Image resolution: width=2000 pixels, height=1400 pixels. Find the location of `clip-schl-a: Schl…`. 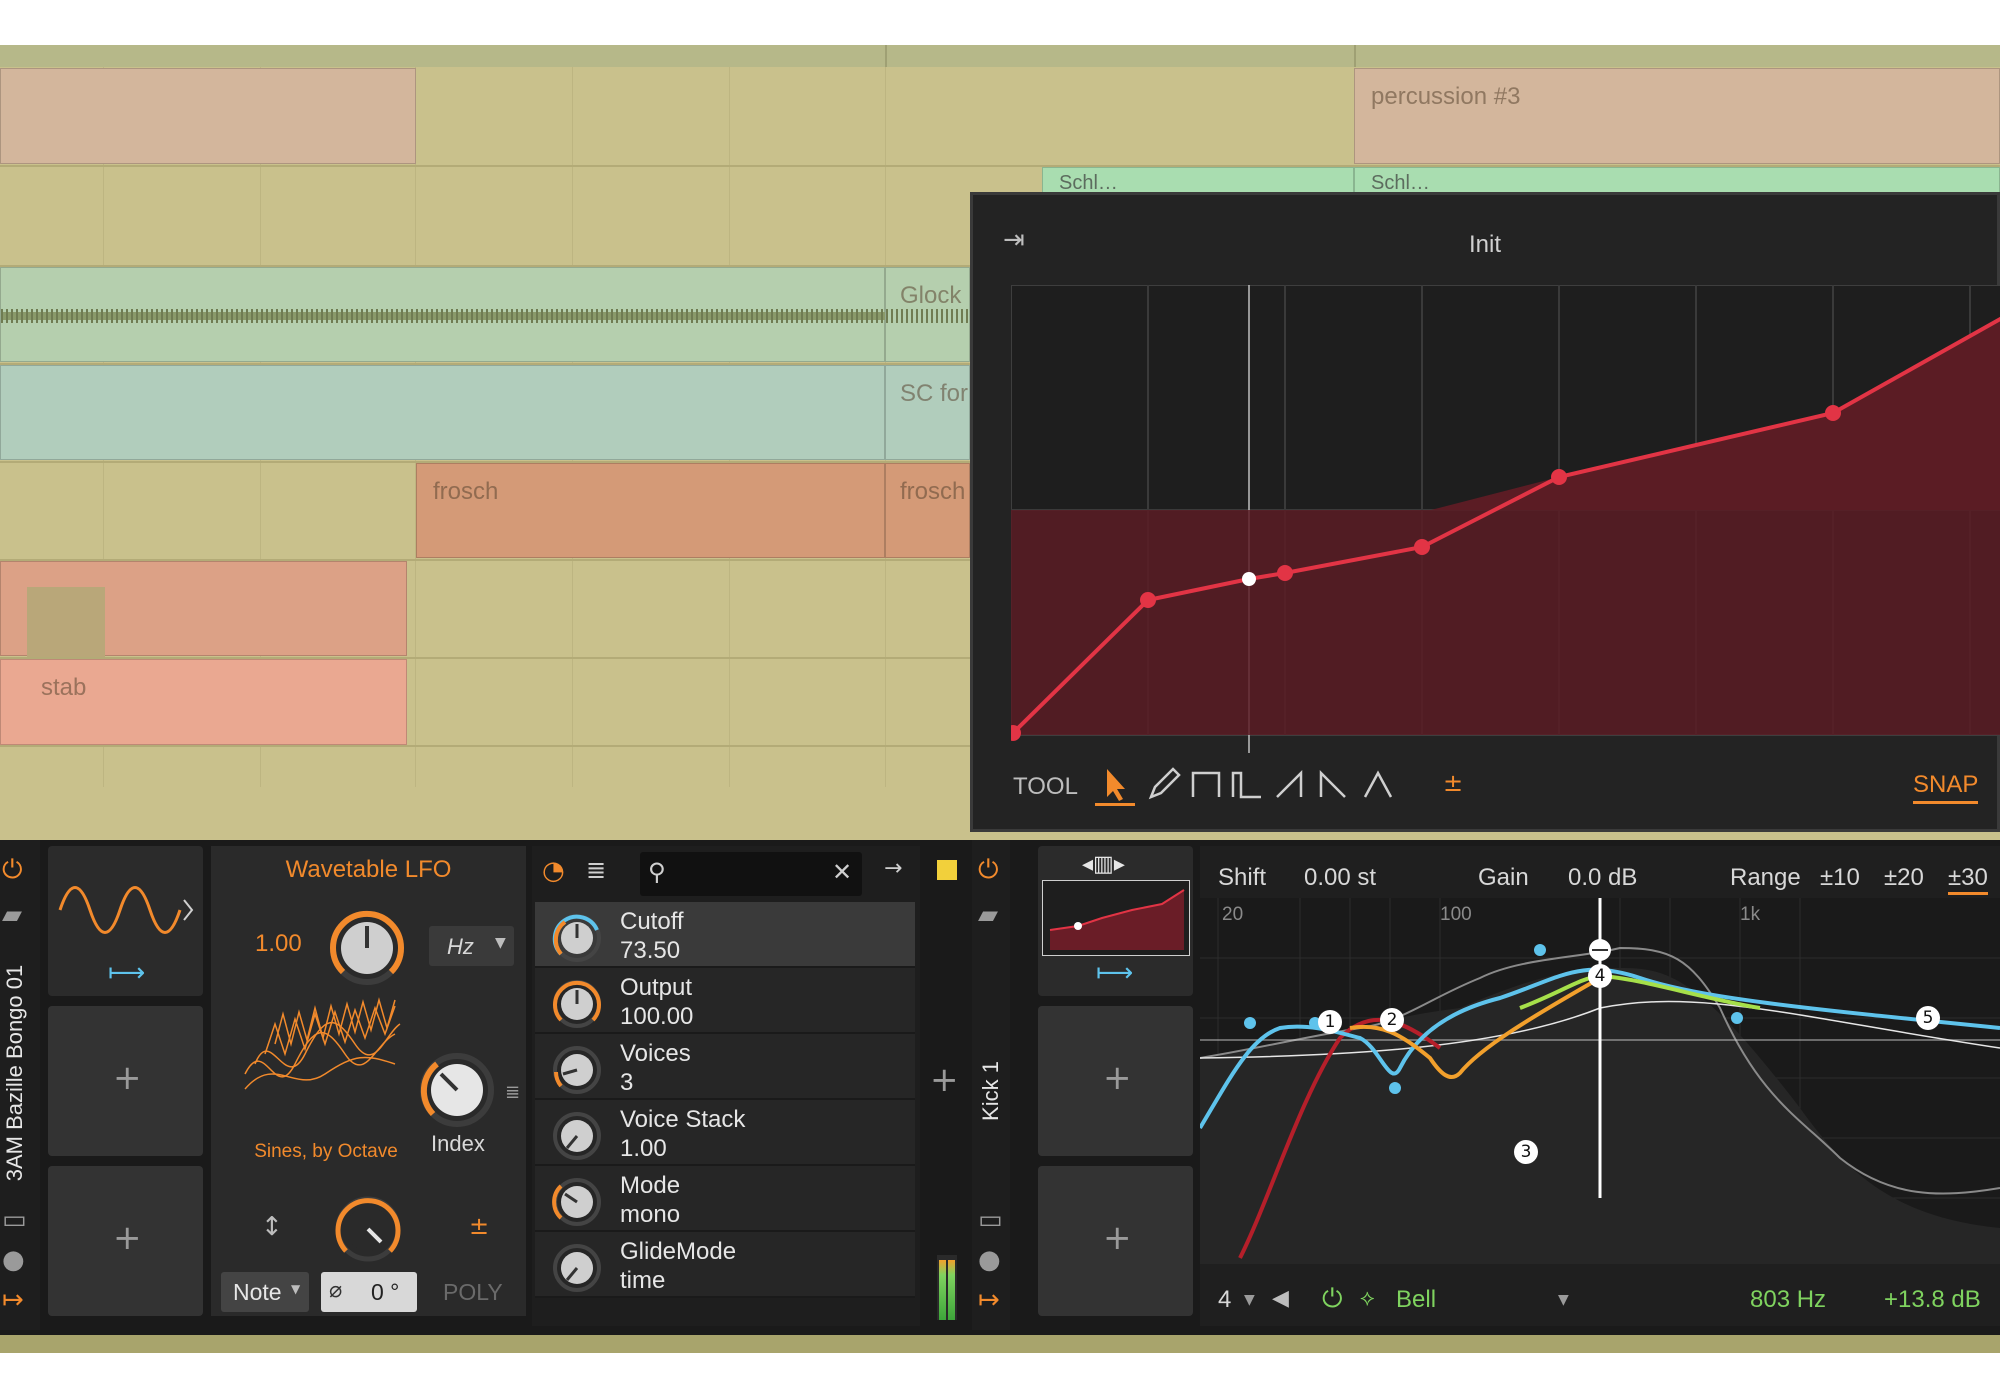

clip-schl-a: Schl… is located at coordinates (1198, 181).